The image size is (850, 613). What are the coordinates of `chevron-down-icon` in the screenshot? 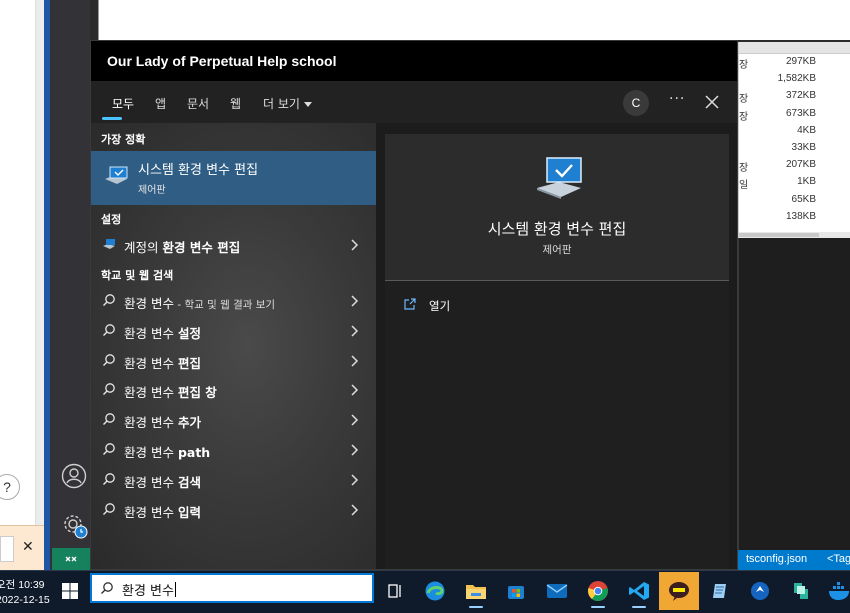 It's located at (307, 104).